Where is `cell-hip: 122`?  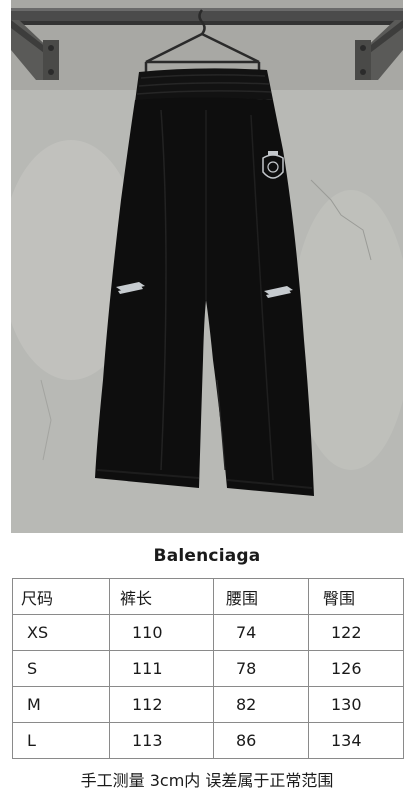
cell-hip: 122 is located at coordinates (356, 632).